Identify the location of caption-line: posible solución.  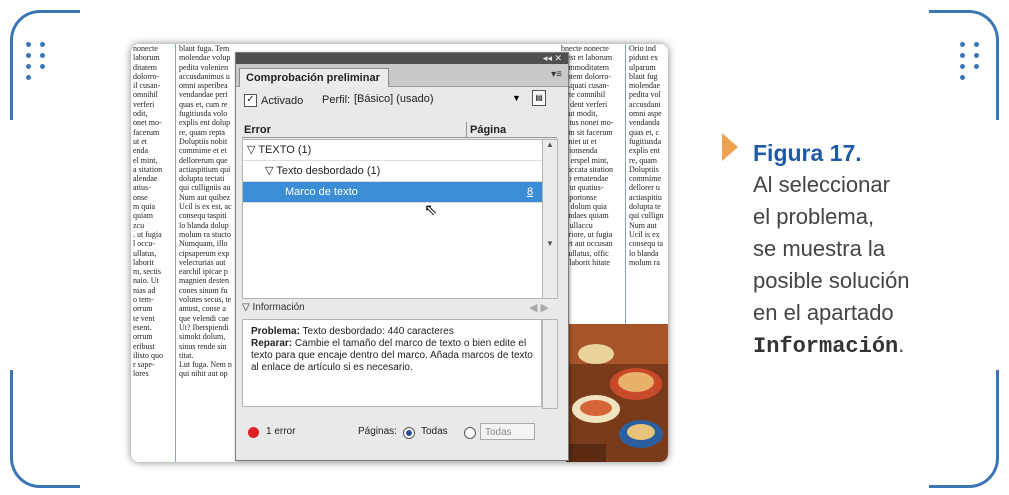
(831, 280).